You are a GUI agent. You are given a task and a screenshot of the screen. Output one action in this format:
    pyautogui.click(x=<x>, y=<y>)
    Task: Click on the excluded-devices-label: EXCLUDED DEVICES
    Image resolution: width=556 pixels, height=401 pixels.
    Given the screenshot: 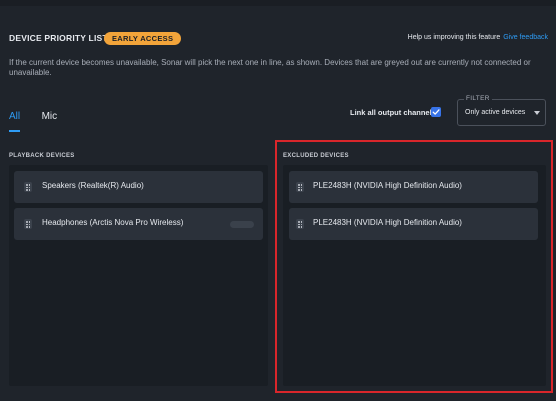 What is the action you would take?
    pyautogui.click(x=316, y=156)
    